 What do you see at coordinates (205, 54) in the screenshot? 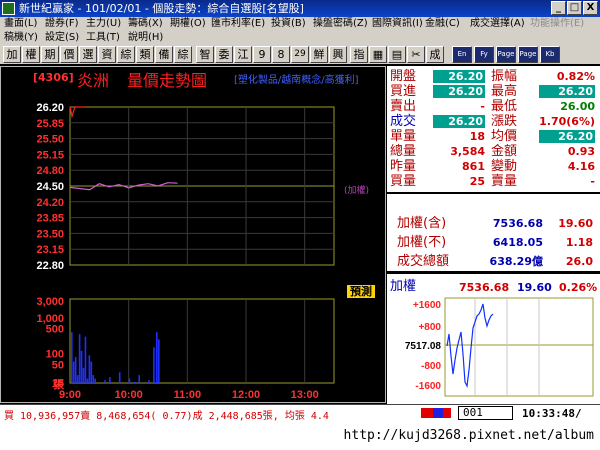
I see `toolbar-button-smart: 智` at bounding box center [205, 54].